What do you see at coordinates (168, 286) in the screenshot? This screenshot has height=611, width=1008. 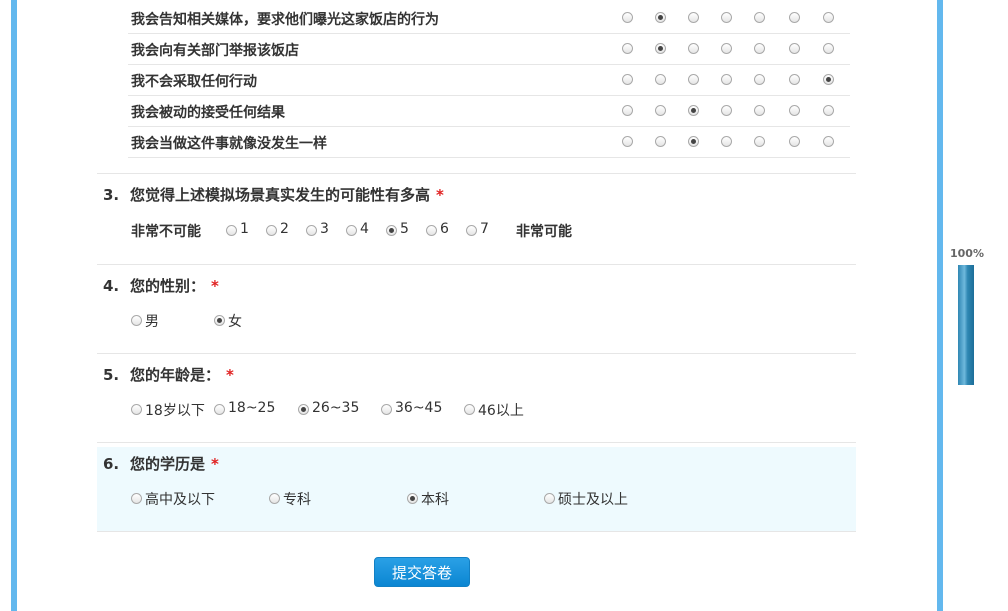 I see `question-text: 您的性别：` at bounding box center [168, 286].